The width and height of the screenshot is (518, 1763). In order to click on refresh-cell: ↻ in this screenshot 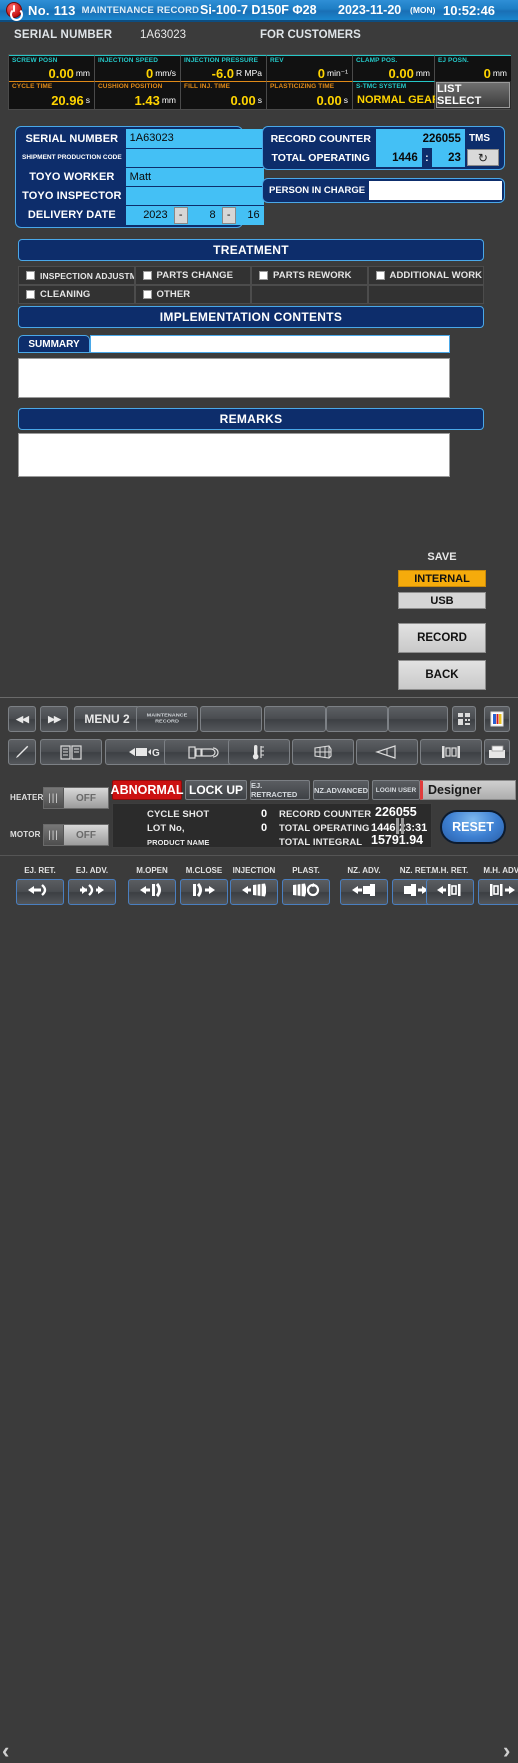, I will do `click(483, 157)`.